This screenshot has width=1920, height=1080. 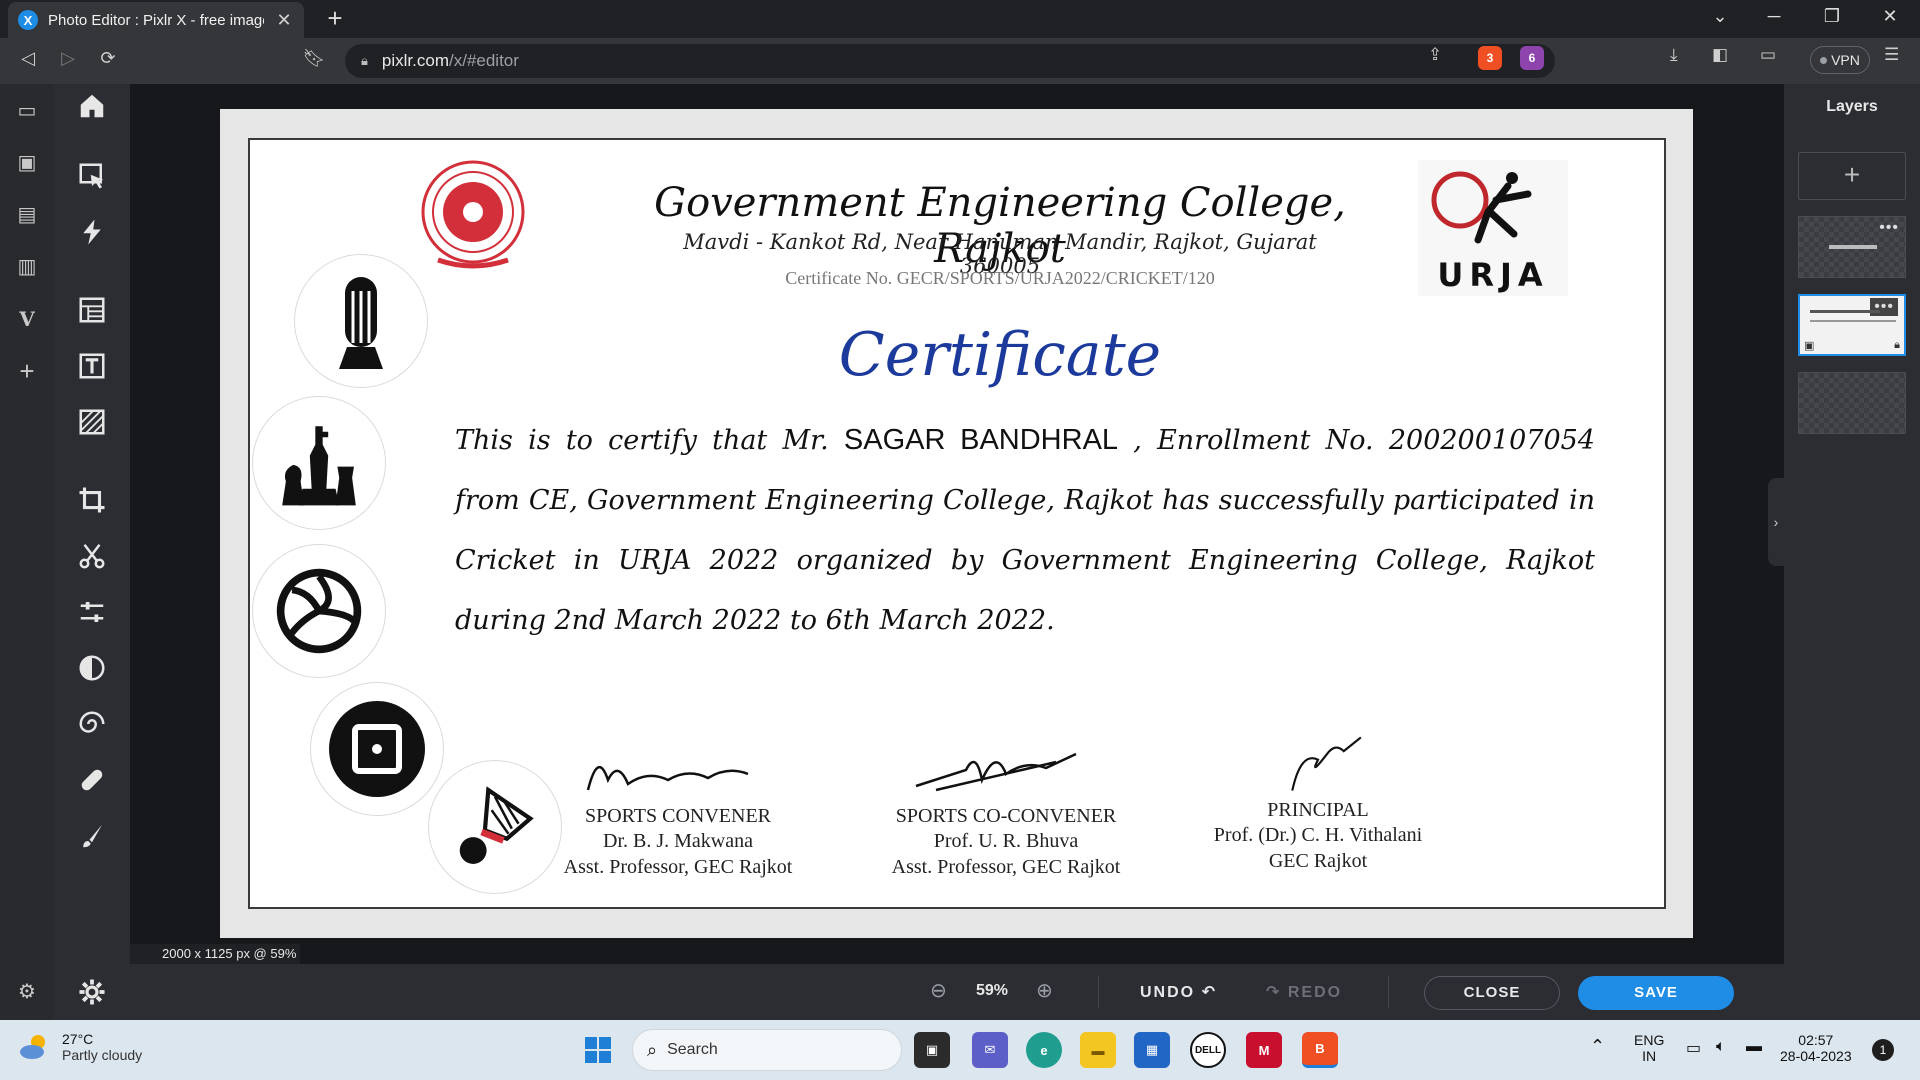 I want to click on redo-button: ↷ REDO, so click(x=1304, y=992).